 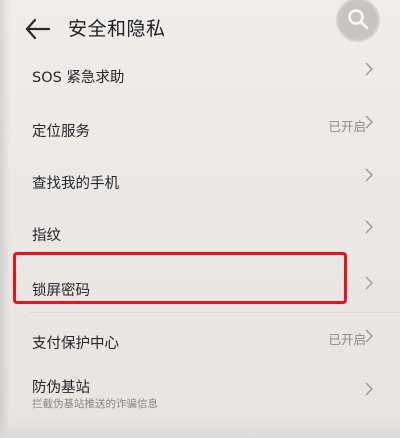 I want to click on back-button, so click(x=38, y=29).